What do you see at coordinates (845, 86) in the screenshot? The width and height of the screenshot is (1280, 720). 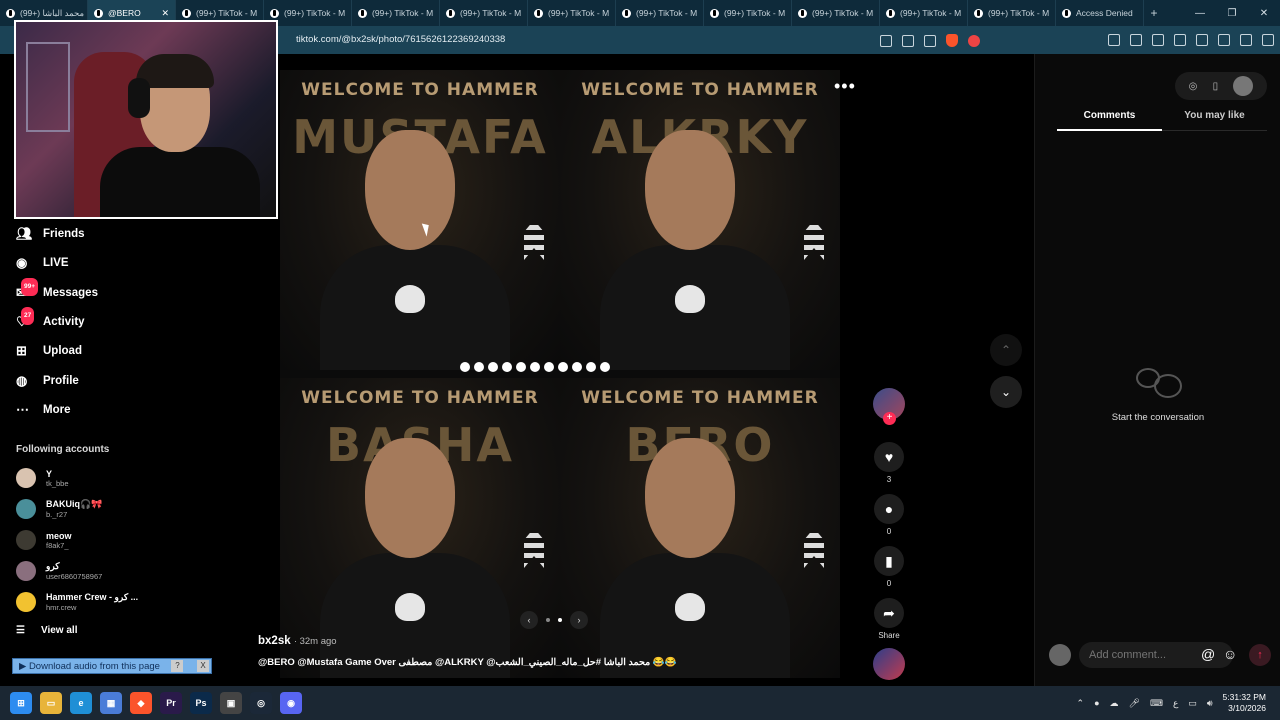 I see `more-options-icon: •••` at bounding box center [845, 86].